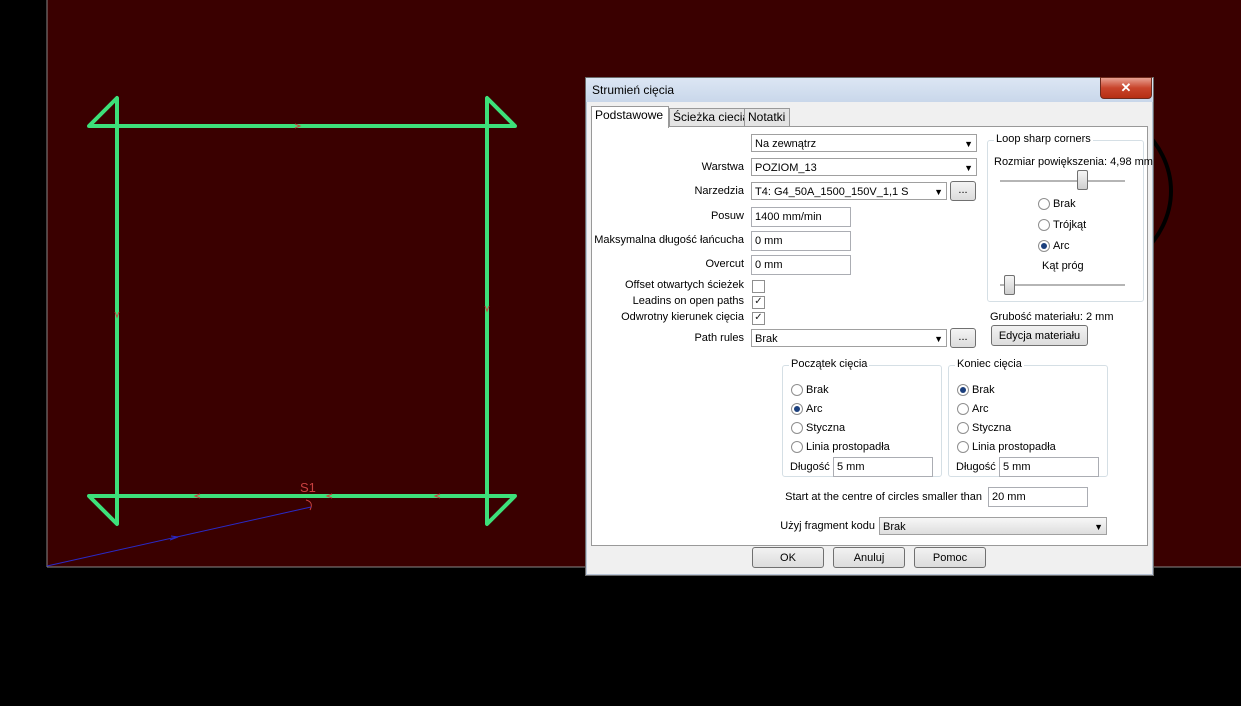 This screenshot has width=1241, height=706. I want to click on path-rules-label: Path rules, so click(719, 338).